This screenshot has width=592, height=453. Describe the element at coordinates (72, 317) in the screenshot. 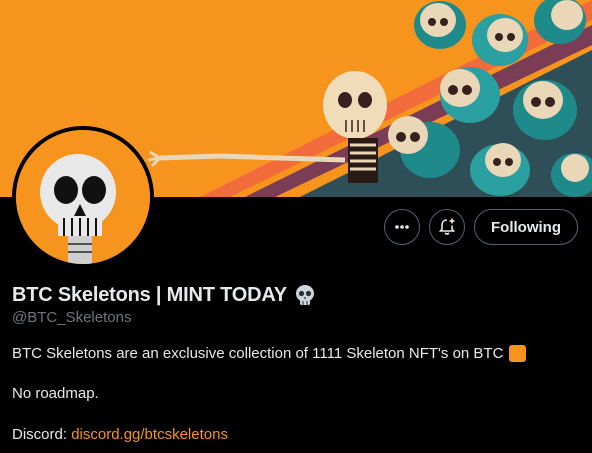

I see `handle: @BTC_Skeletons` at that location.